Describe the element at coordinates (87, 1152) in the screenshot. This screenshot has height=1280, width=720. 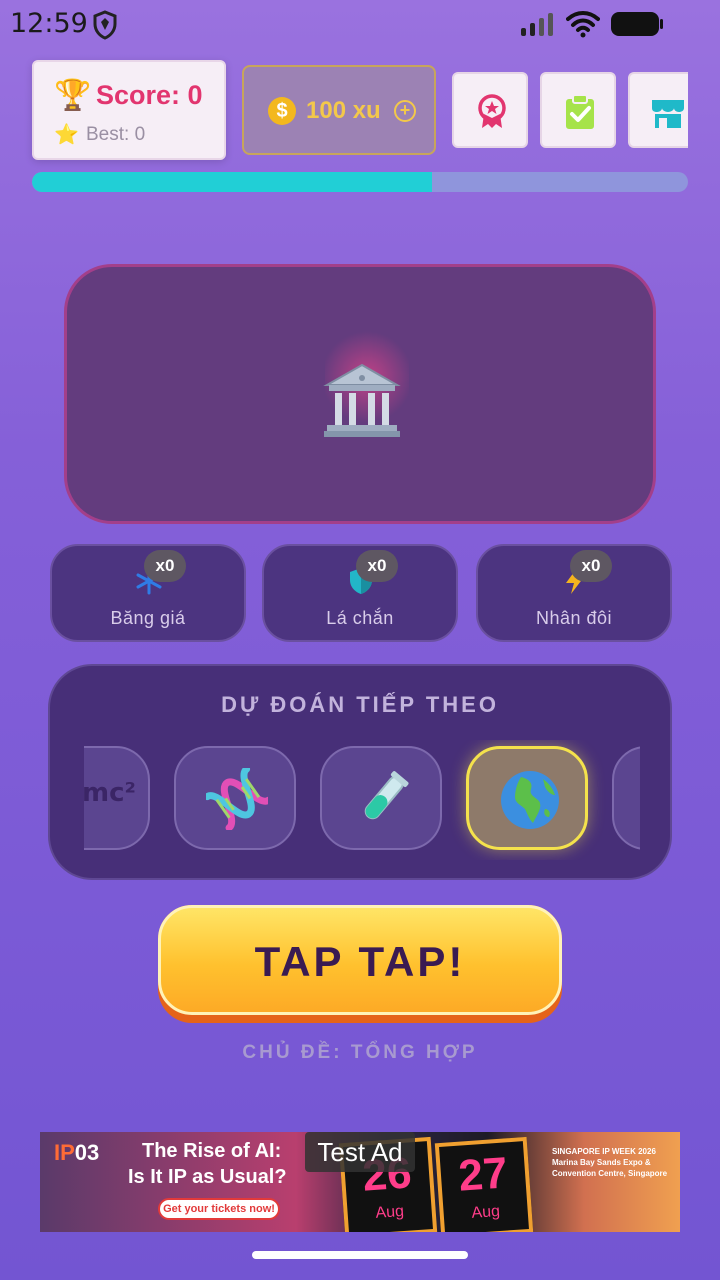
I see `ad-logo-suffix: 03` at that location.